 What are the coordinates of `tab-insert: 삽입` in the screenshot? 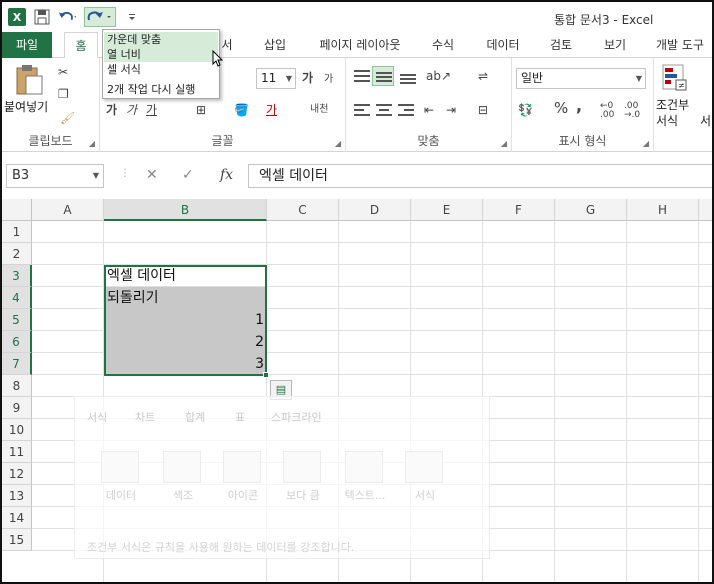 It's located at (275, 45).